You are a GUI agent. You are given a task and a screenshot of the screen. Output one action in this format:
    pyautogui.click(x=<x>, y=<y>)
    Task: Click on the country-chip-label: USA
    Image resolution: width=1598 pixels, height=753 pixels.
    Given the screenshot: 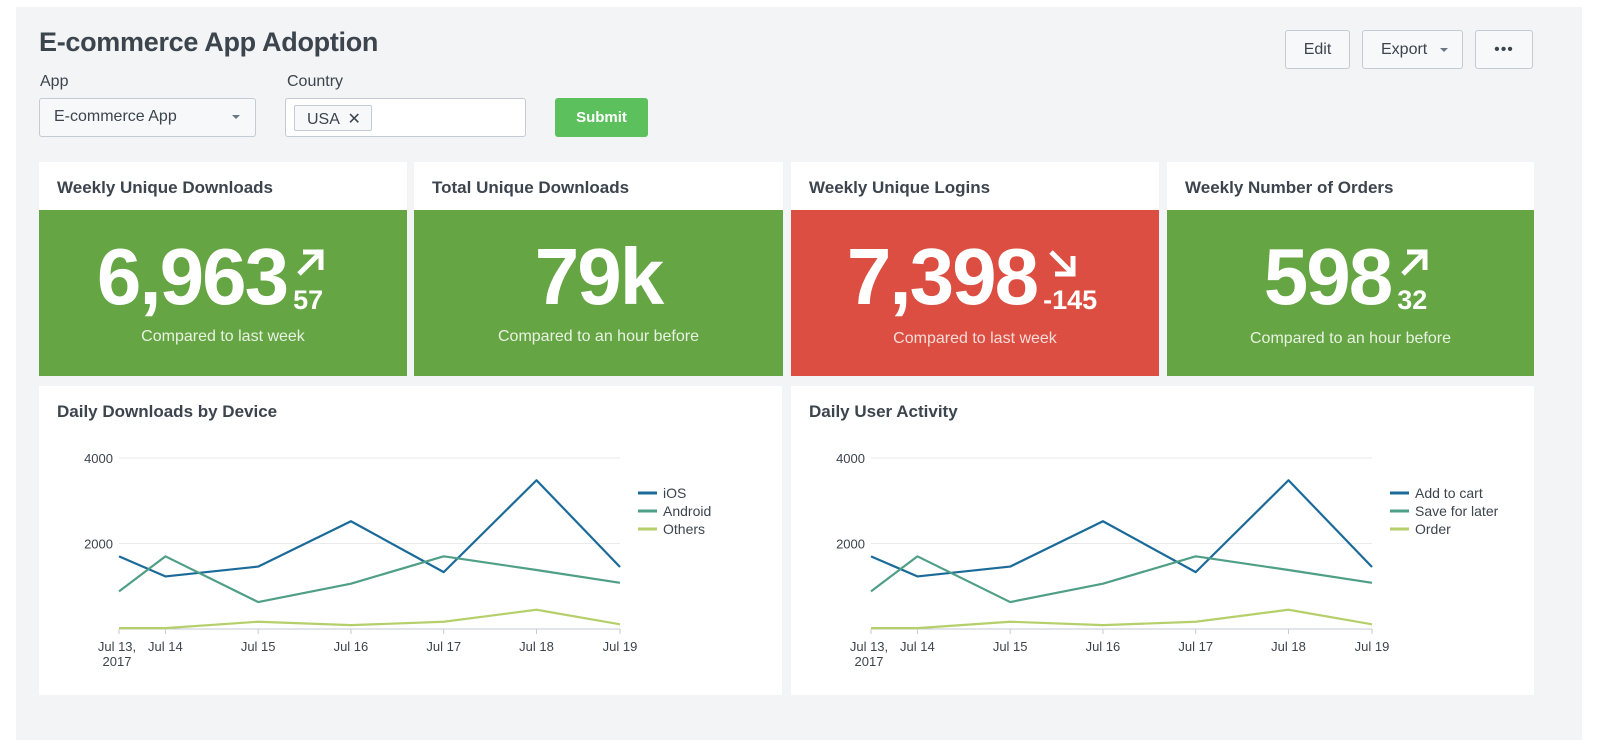 What is the action you would take?
    pyautogui.click(x=323, y=119)
    